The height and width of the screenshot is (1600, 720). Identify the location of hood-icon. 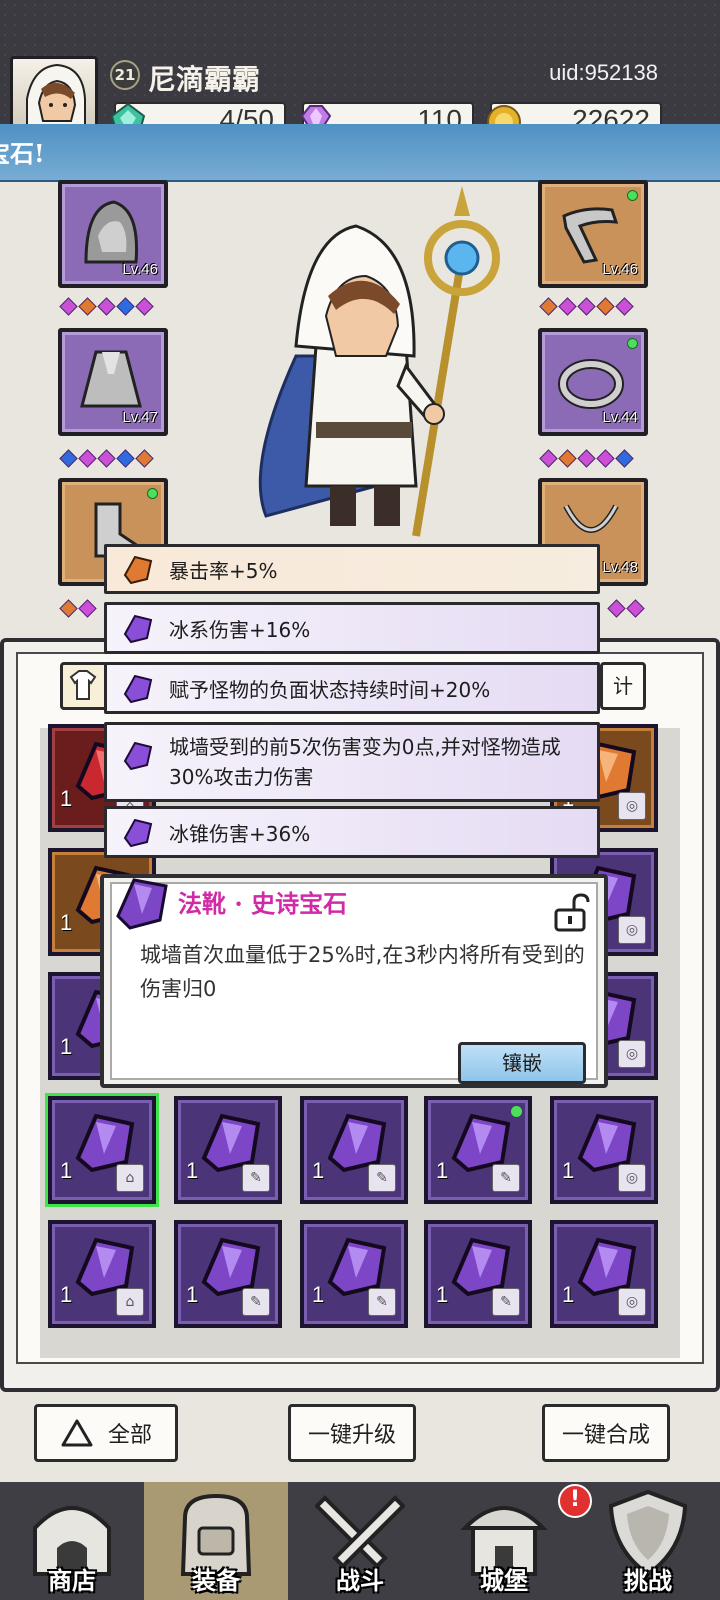
(111, 232).